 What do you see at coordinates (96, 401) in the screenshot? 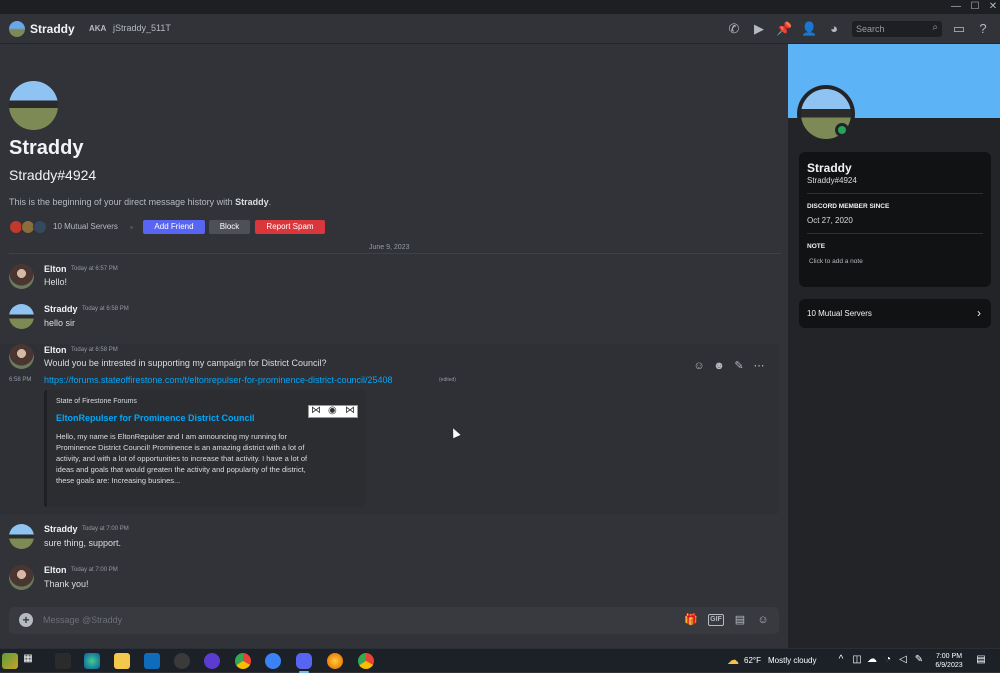
I see `embed-provider: State of Firestone Forums` at bounding box center [96, 401].